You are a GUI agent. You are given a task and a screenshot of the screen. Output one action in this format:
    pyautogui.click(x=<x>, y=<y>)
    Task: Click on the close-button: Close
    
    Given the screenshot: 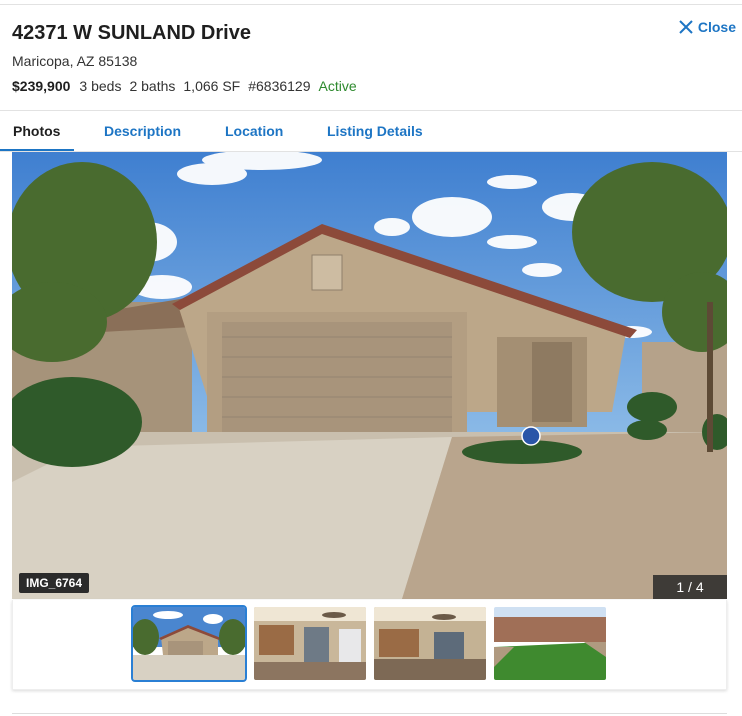 What is the action you would take?
    pyautogui.click(x=707, y=27)
    